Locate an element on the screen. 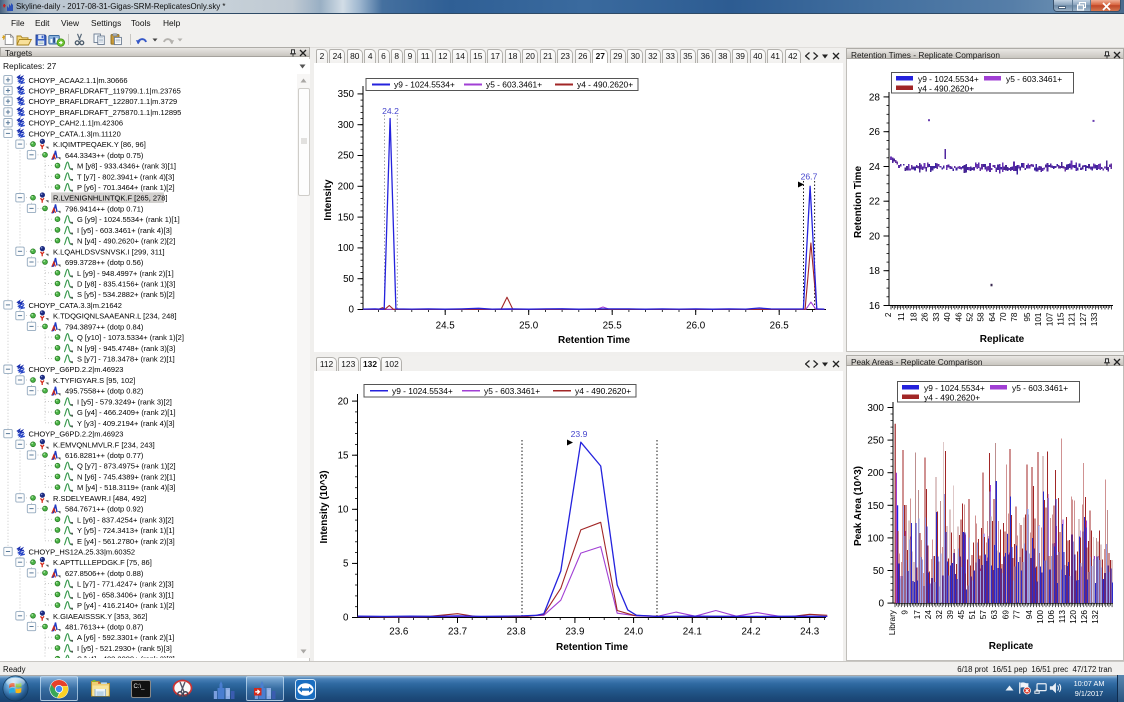  svg-text:Q [y10] - 1073.5334+ (rank 1)[: Q [y10] - 1073.5334+ (rank 1)[2] is located at coordinates (130, 337).